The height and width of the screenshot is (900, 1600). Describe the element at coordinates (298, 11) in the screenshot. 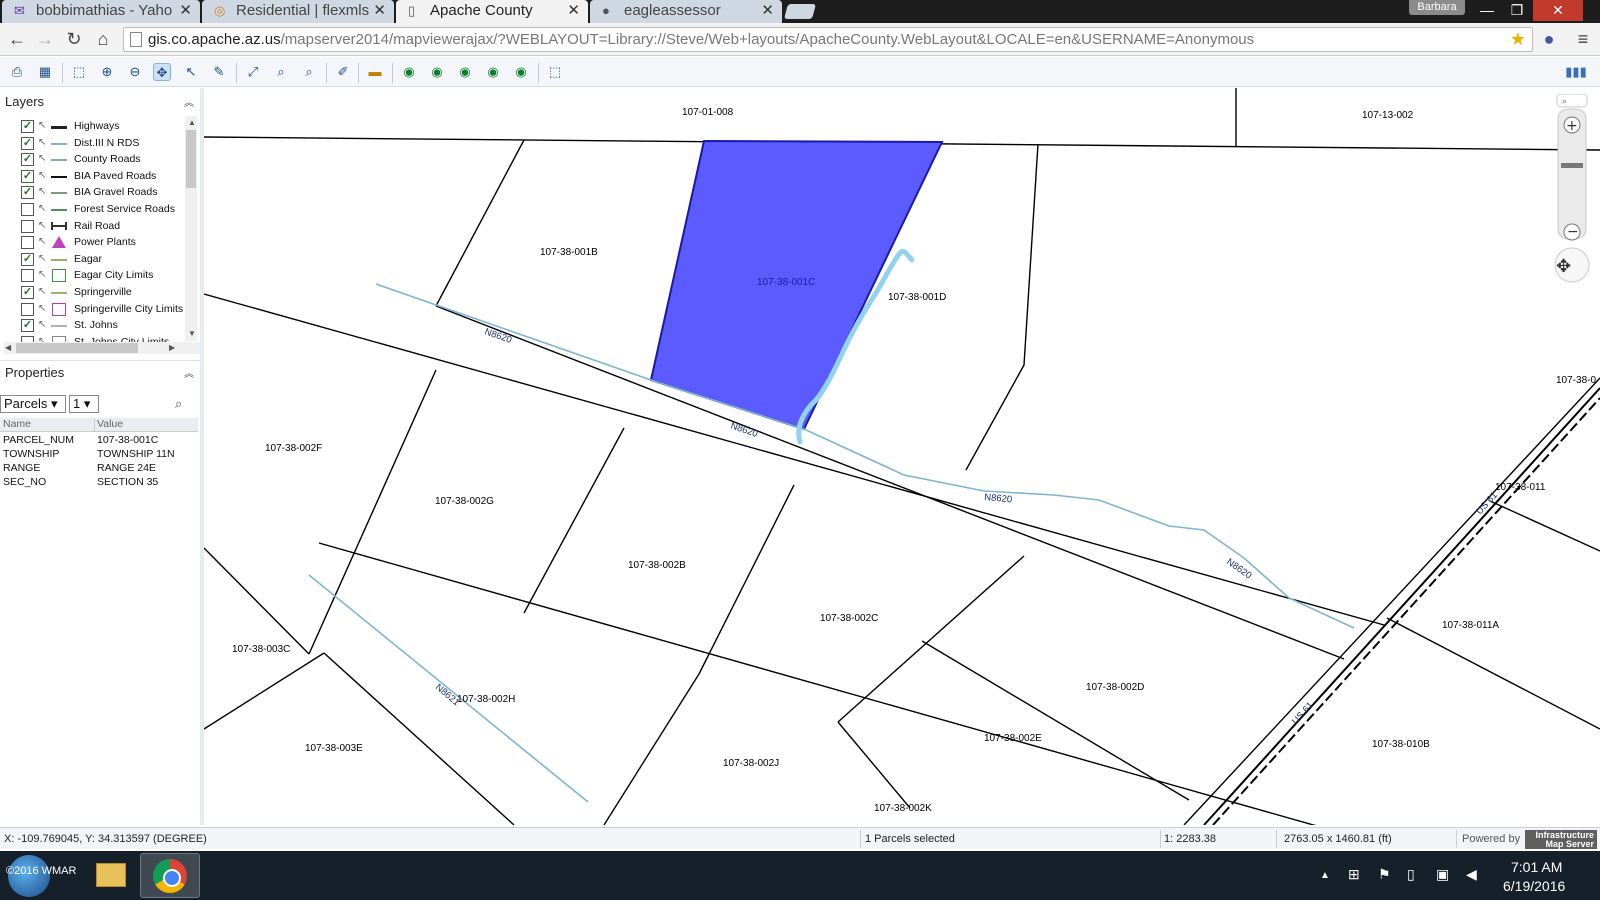

I see `tab-flexmls: ◎ Residential | flexmls ✕` at that location.